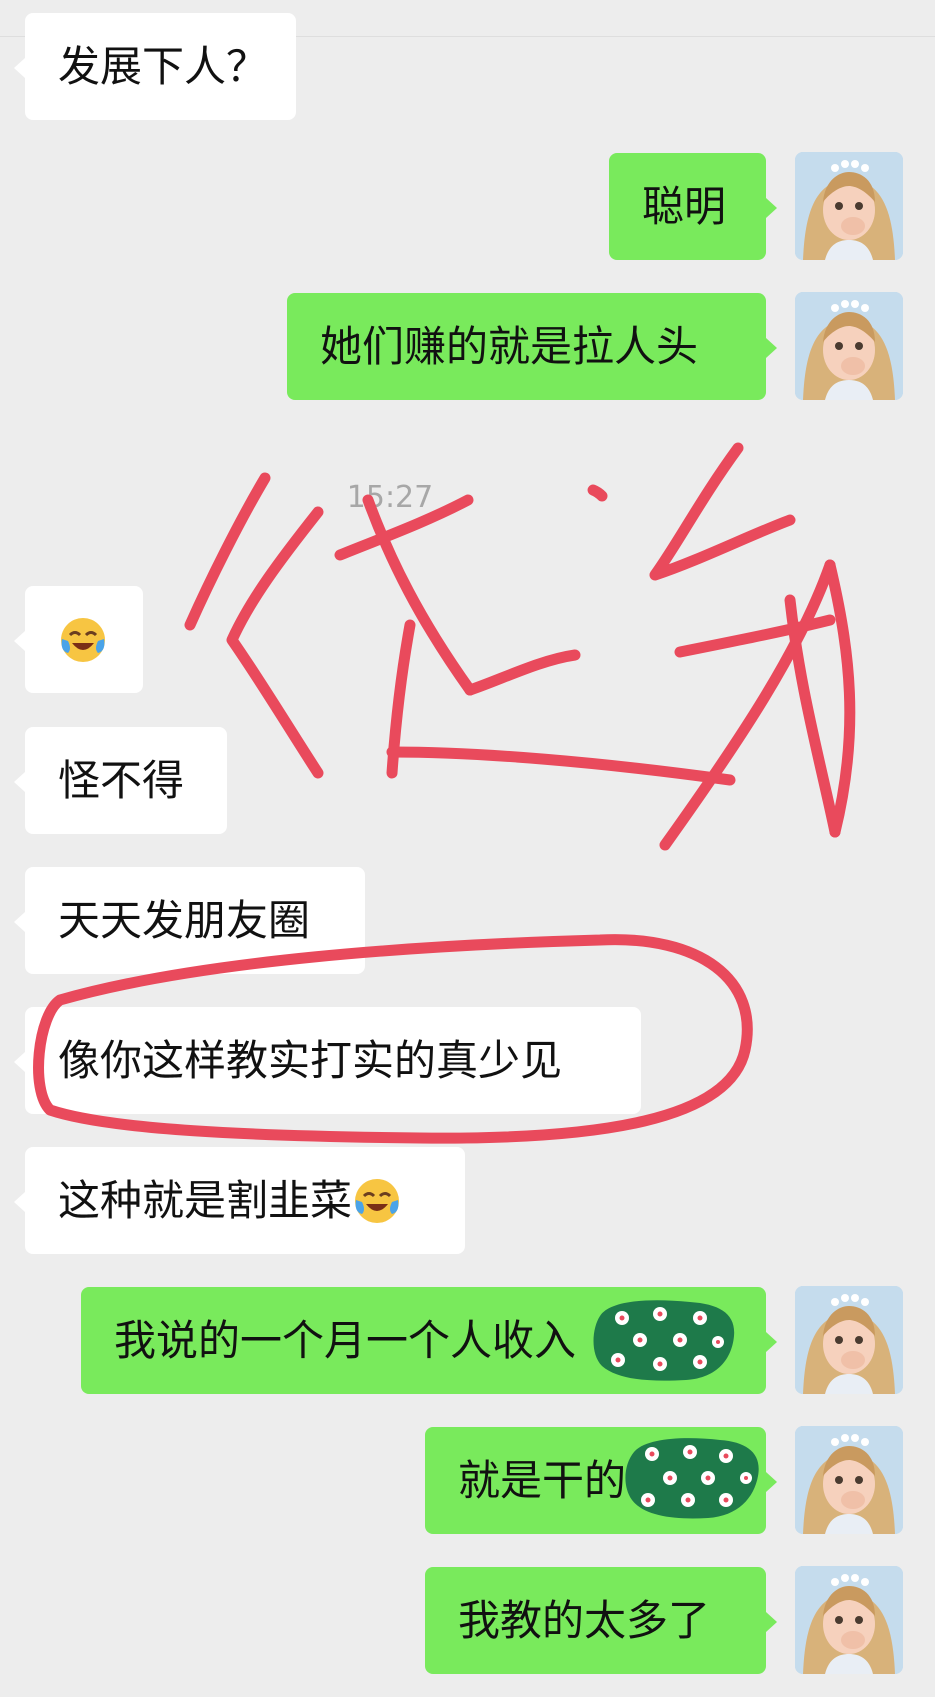  I want to click on message-bubble-incoming: 这种就是割韭菜, so click(239, 1200).